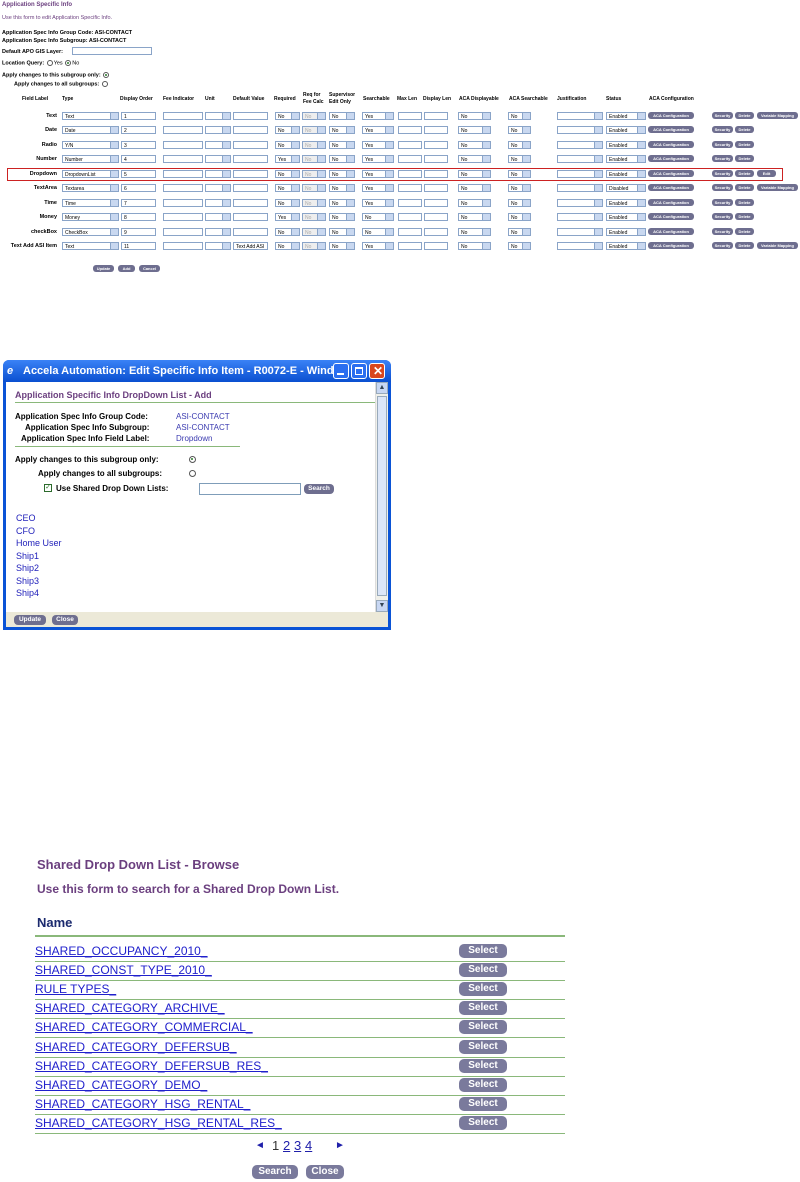 This screenshot has height=1182, width=800. What do you see at coordinates (27, 568) in the screenshot?
I see `dropdown-list-item: Ship2` at bounding box center [27, 568].